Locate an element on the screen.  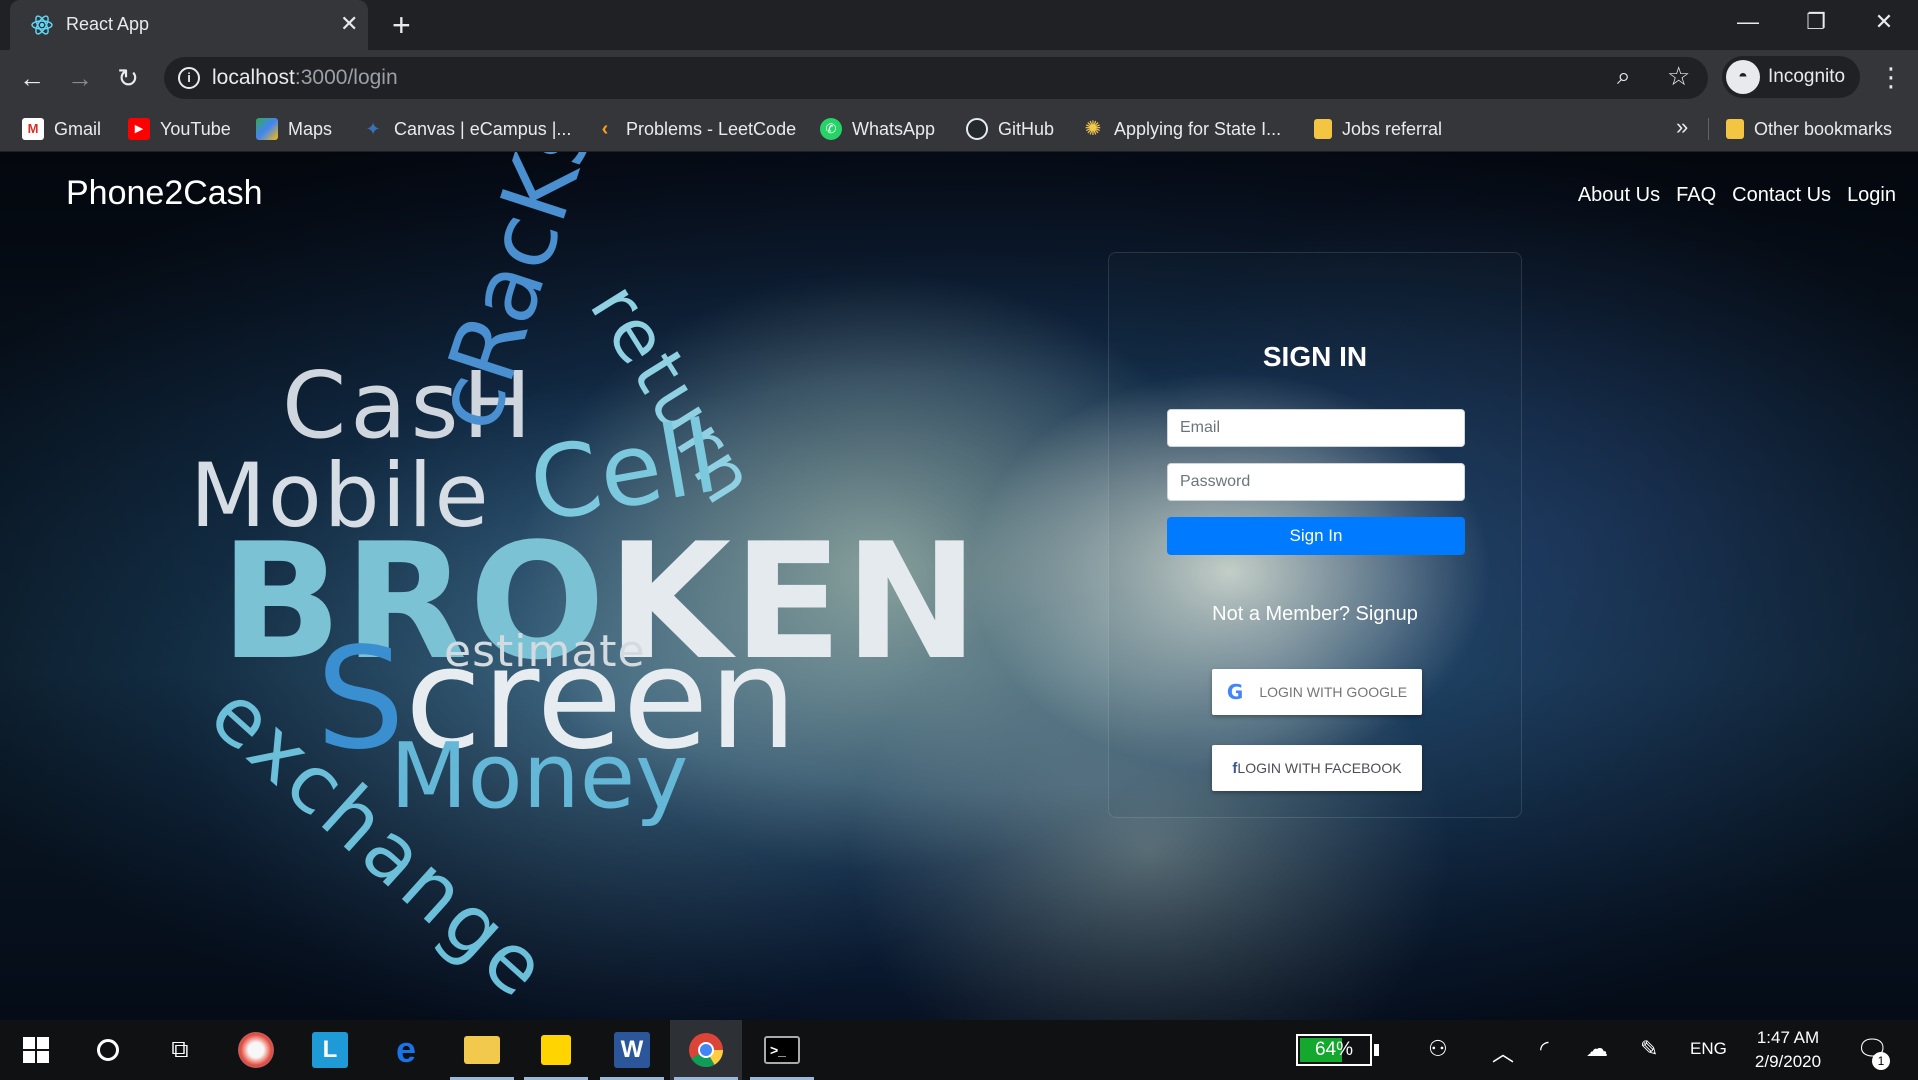
taskbar-app-sticky-notes is located at coordinates (556, 1050).